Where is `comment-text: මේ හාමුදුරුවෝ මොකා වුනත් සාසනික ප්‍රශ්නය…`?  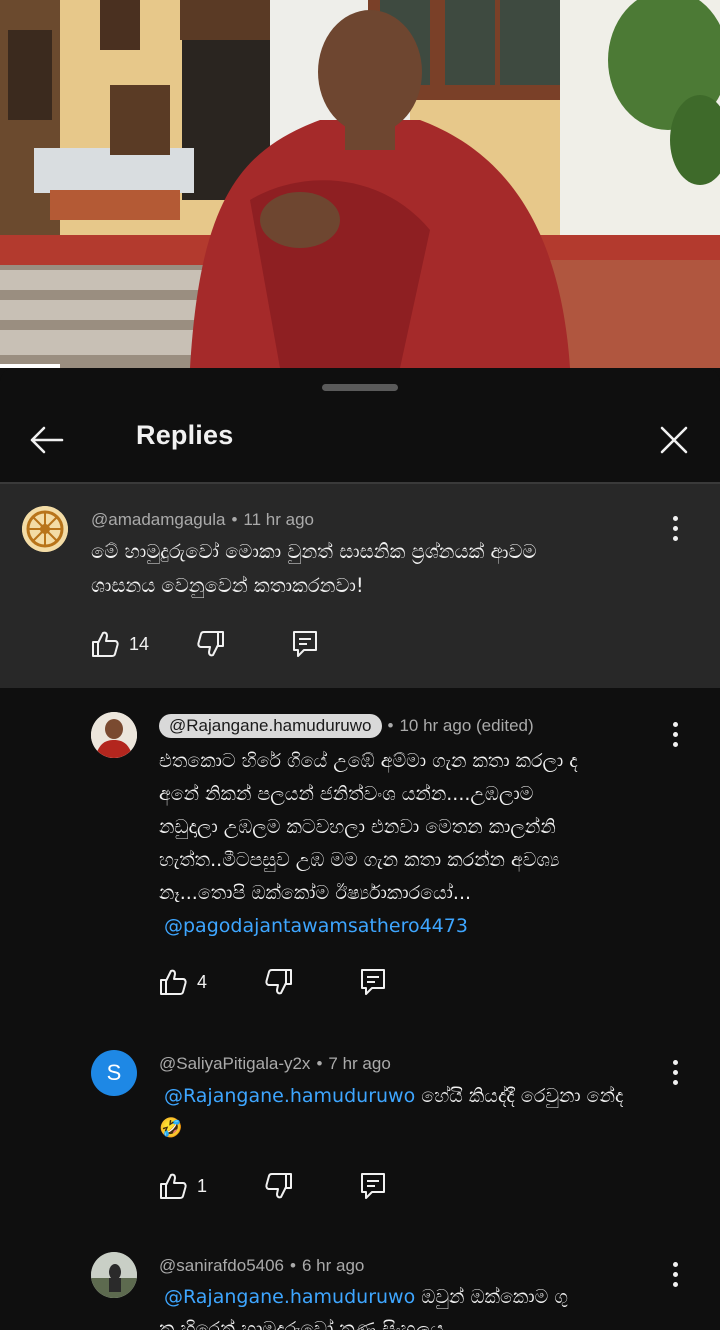
comment-text: මේ හාමුදුරුවෝ මොකා වුනත් සාසනික ප්‍රශ්නය… is located at coordinates (314, 569).